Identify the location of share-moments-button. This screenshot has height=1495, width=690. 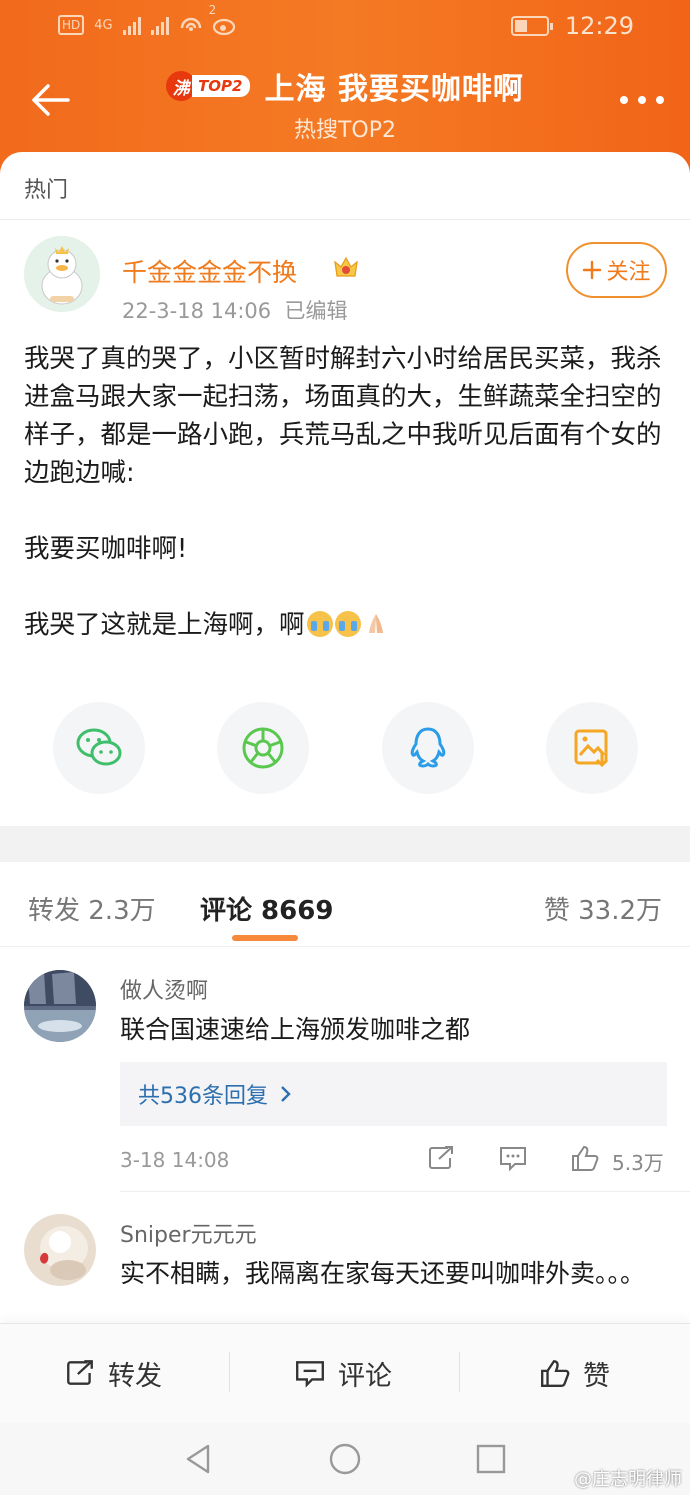
(263, 748).